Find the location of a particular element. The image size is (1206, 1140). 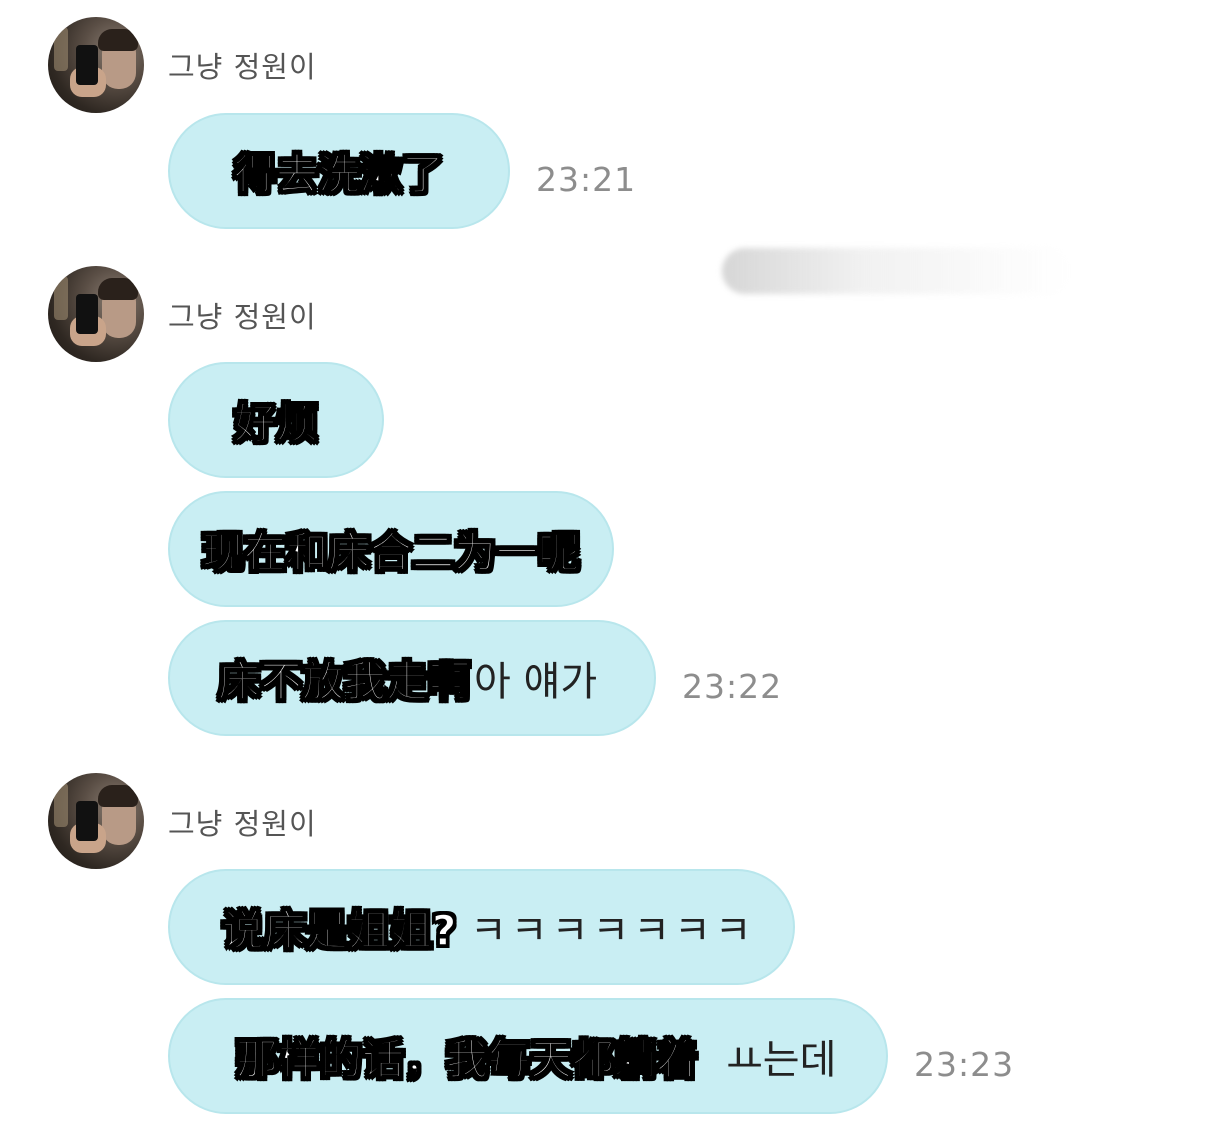

message-translation-text: 好烦 is located at coordinates (276, 423).